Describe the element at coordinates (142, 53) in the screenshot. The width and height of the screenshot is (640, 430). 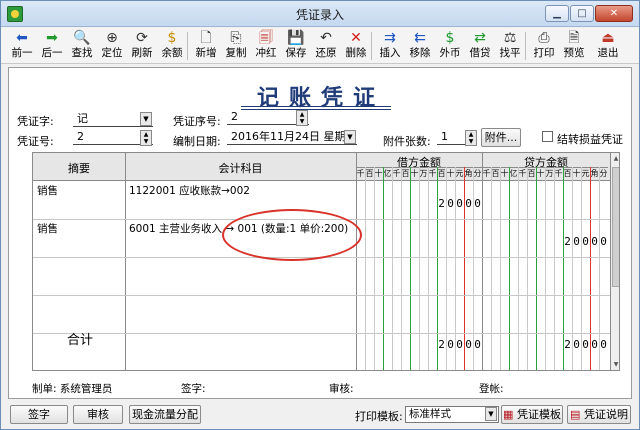
I see `toolbar-label: 刷新` at that location.